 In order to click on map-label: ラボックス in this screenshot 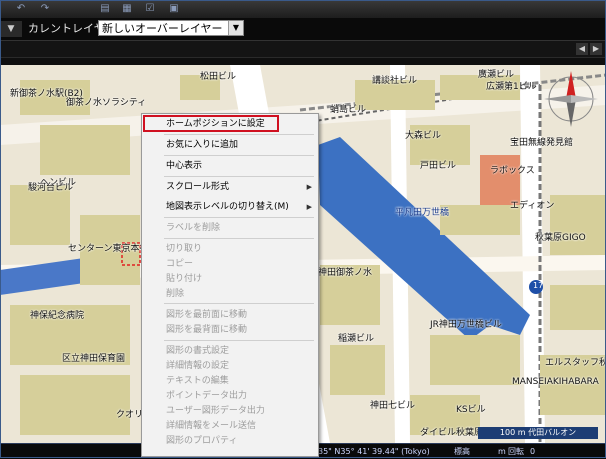, I will do `click(512, 171)`.